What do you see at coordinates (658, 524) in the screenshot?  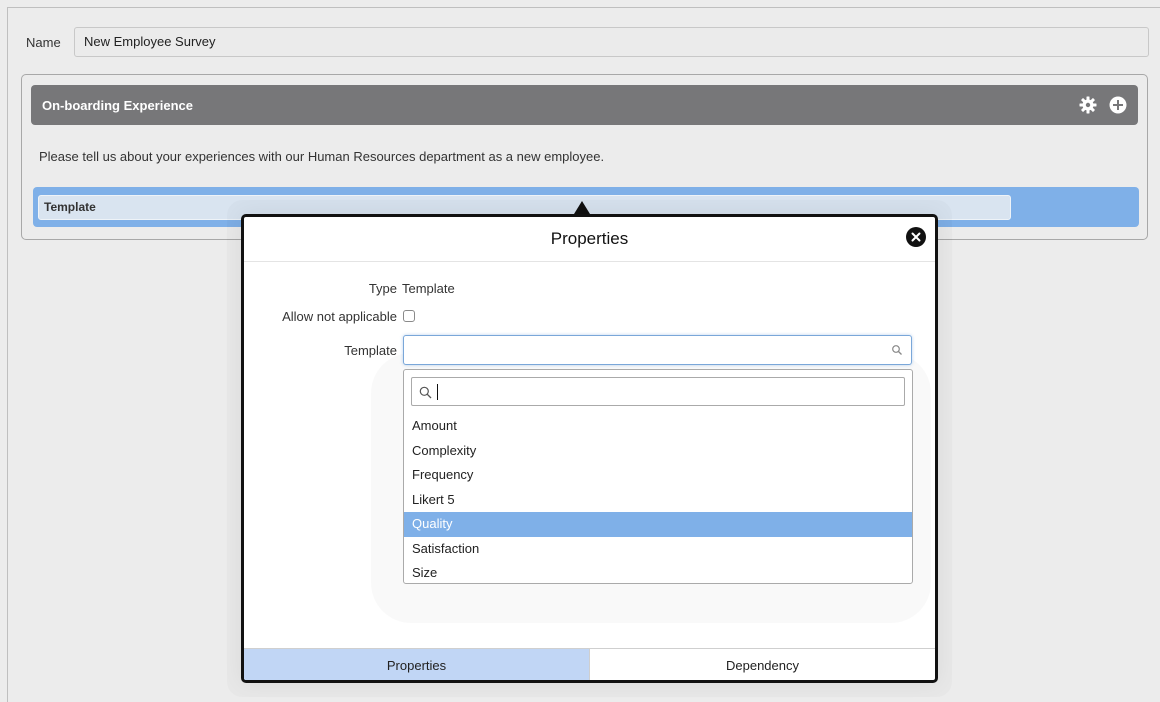 I see `dropdown-option: Quality` at bounding box center [658, 524].